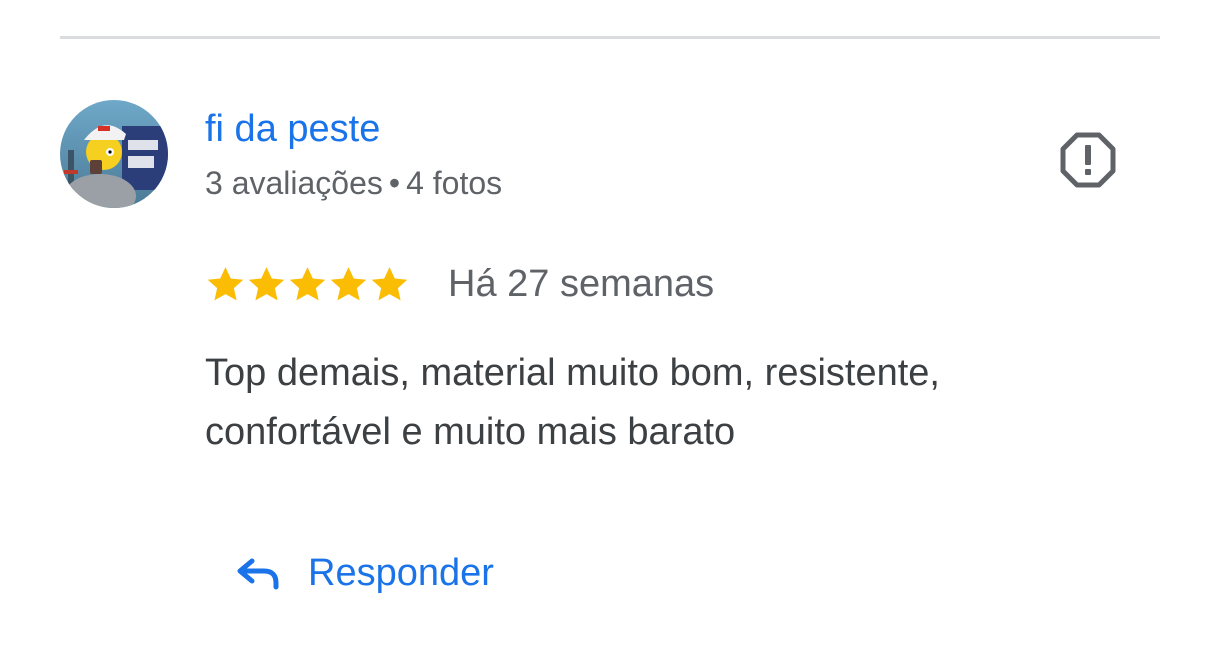  I want to click on review-date: Há 27 semanas, so click(581, 284).